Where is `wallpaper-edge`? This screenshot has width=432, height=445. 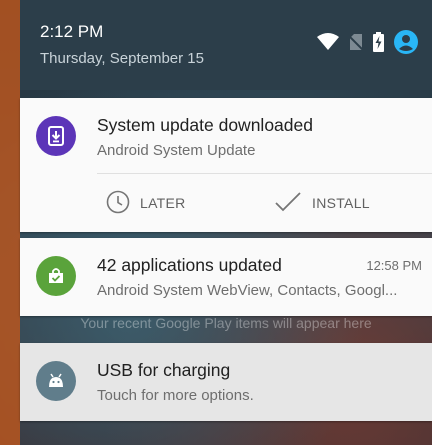 wallpaper-edge is located at coordinates (10, 222).